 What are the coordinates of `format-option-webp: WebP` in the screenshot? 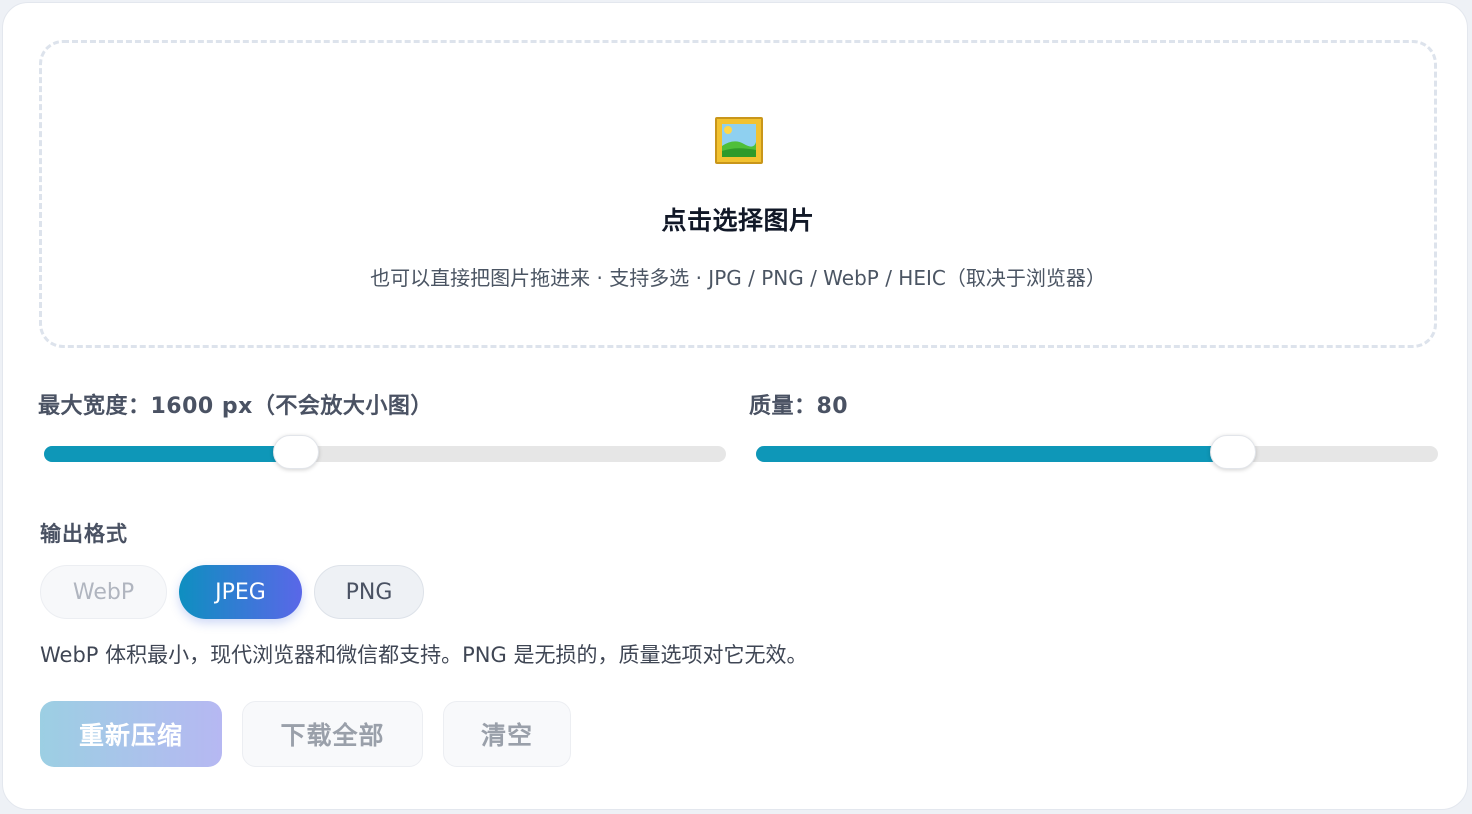 It's located at (103, 592).